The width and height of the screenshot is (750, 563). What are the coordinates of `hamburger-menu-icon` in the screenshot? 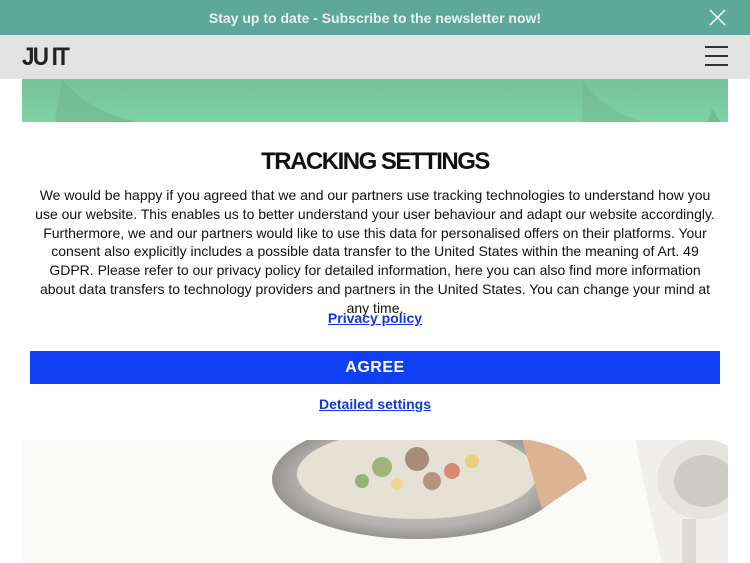 It's located at (716, 56).